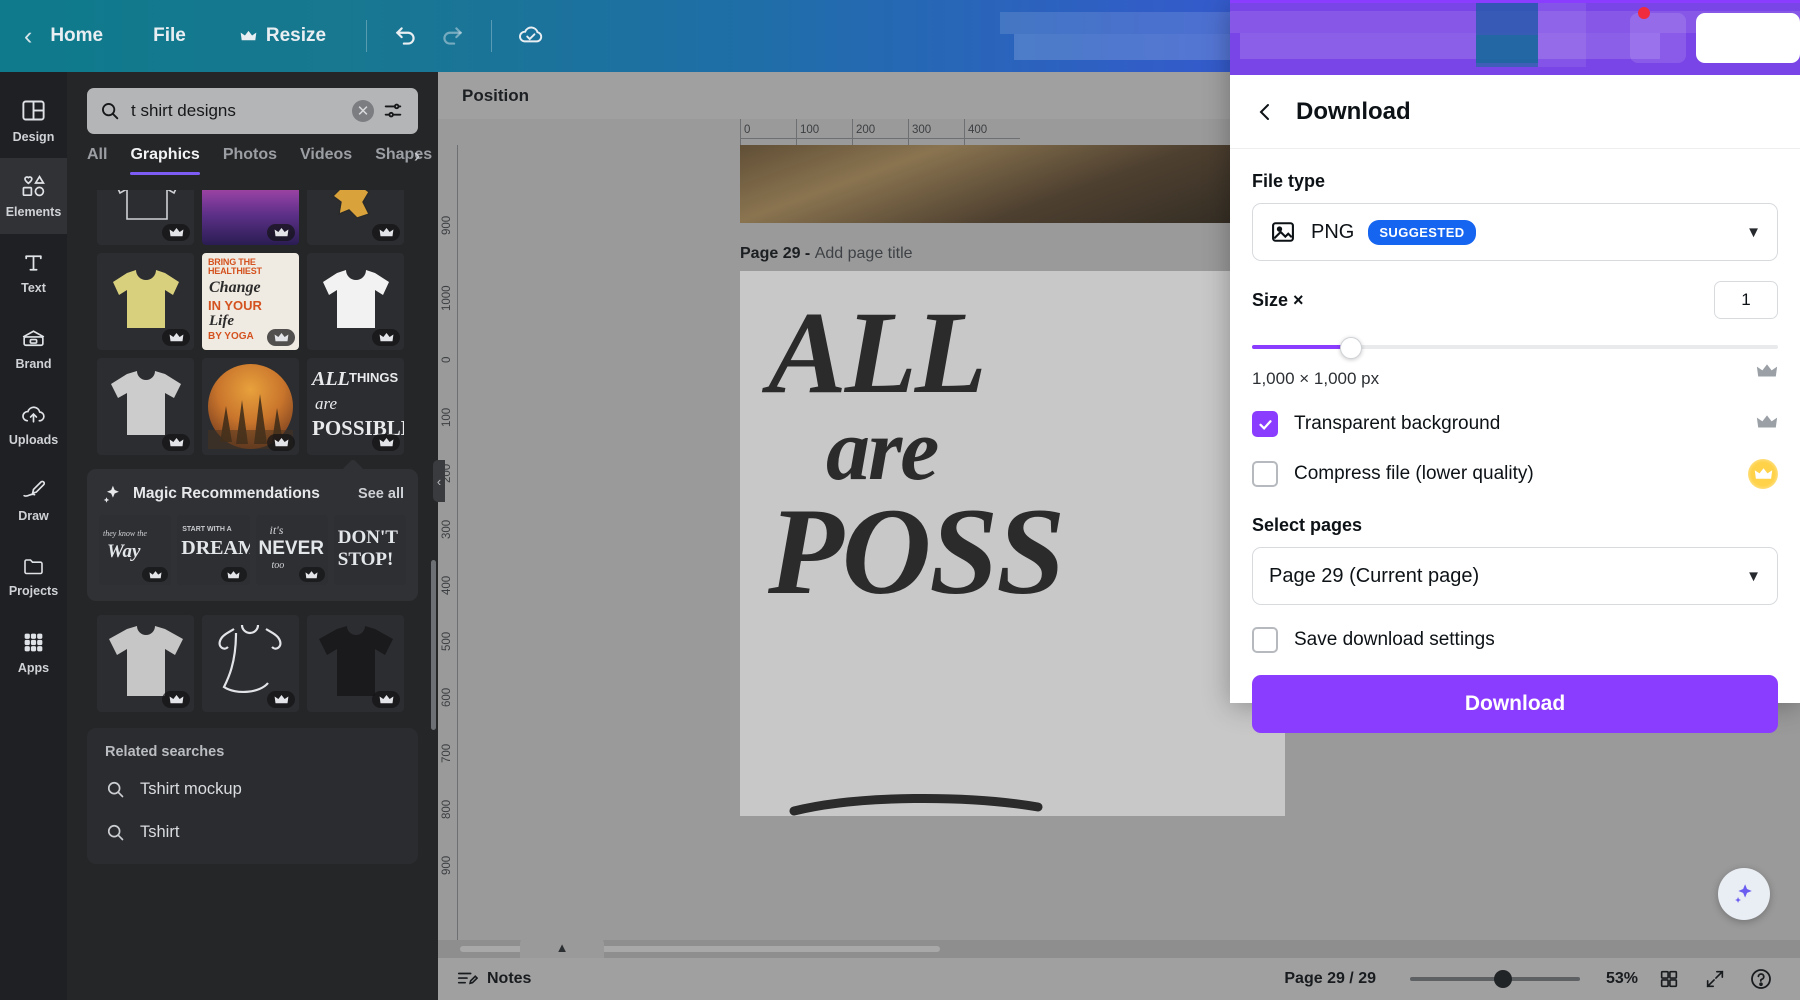 This screenshot has height=1000, width=1800. Describe the element at coordinates (433, 645) in the screenshot. I see `panel-scrollbar` at that location.